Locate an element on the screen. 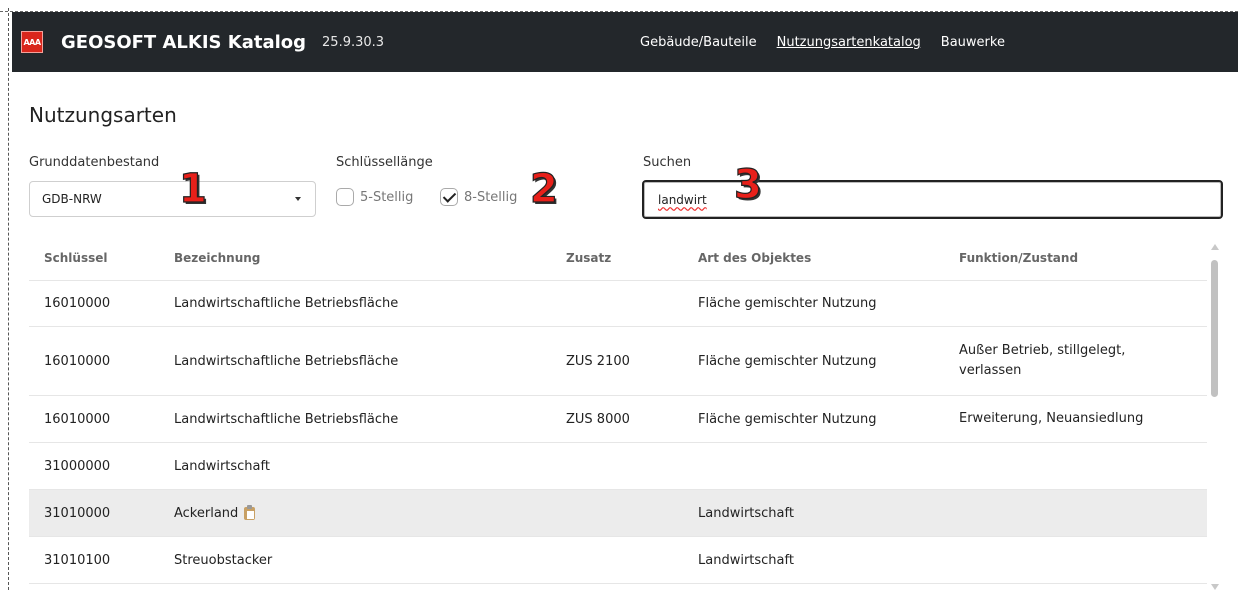 The image size is (1238, 590). grunddatenbestand-label: Grunddatenbestand is located at coordinates (94, 162).